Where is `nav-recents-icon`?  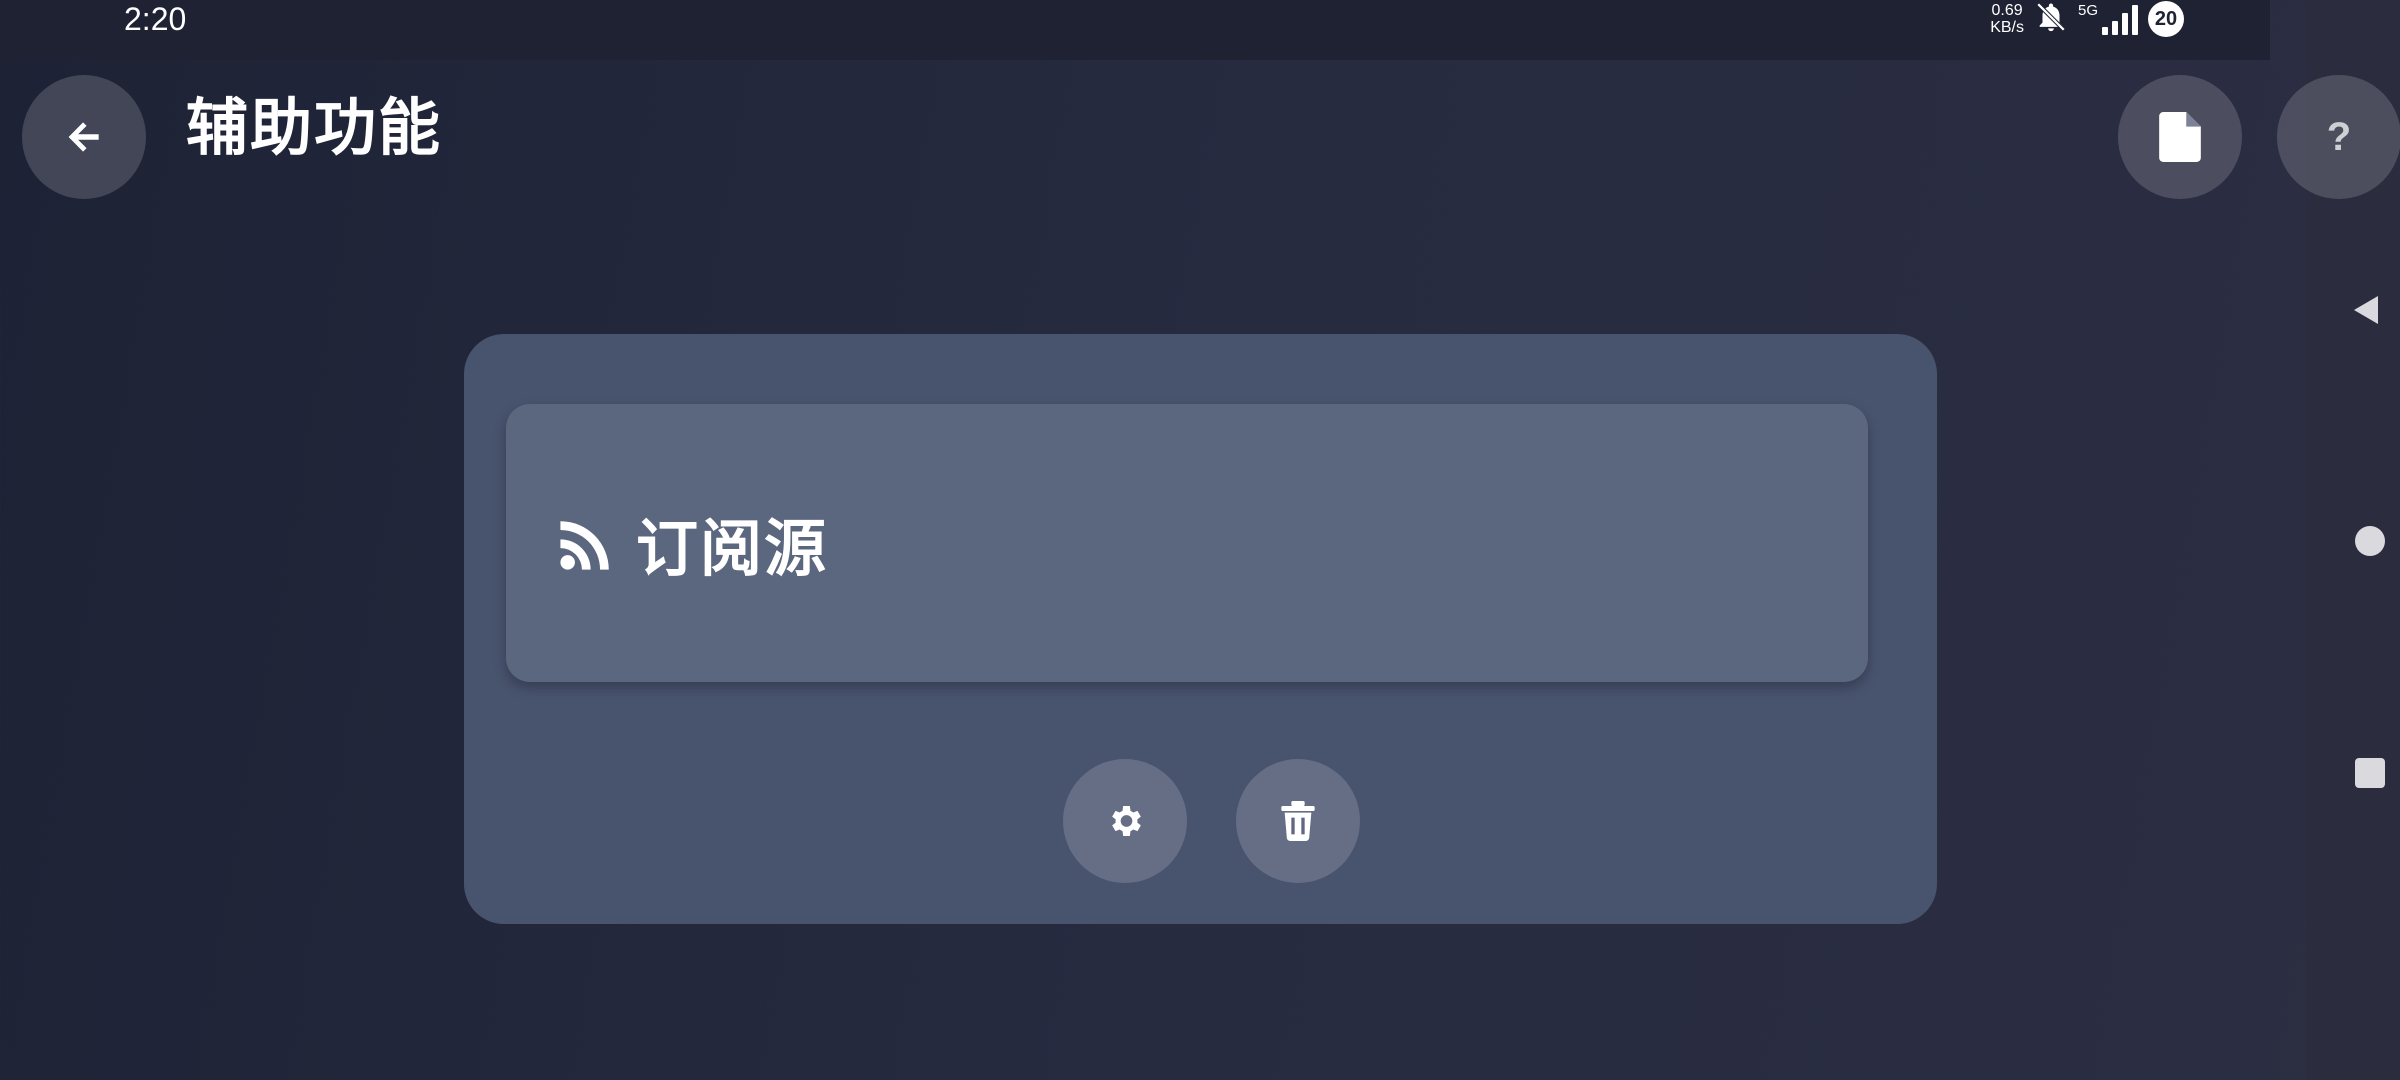
nav-recents-icon is located at coordinates (2370, 773).